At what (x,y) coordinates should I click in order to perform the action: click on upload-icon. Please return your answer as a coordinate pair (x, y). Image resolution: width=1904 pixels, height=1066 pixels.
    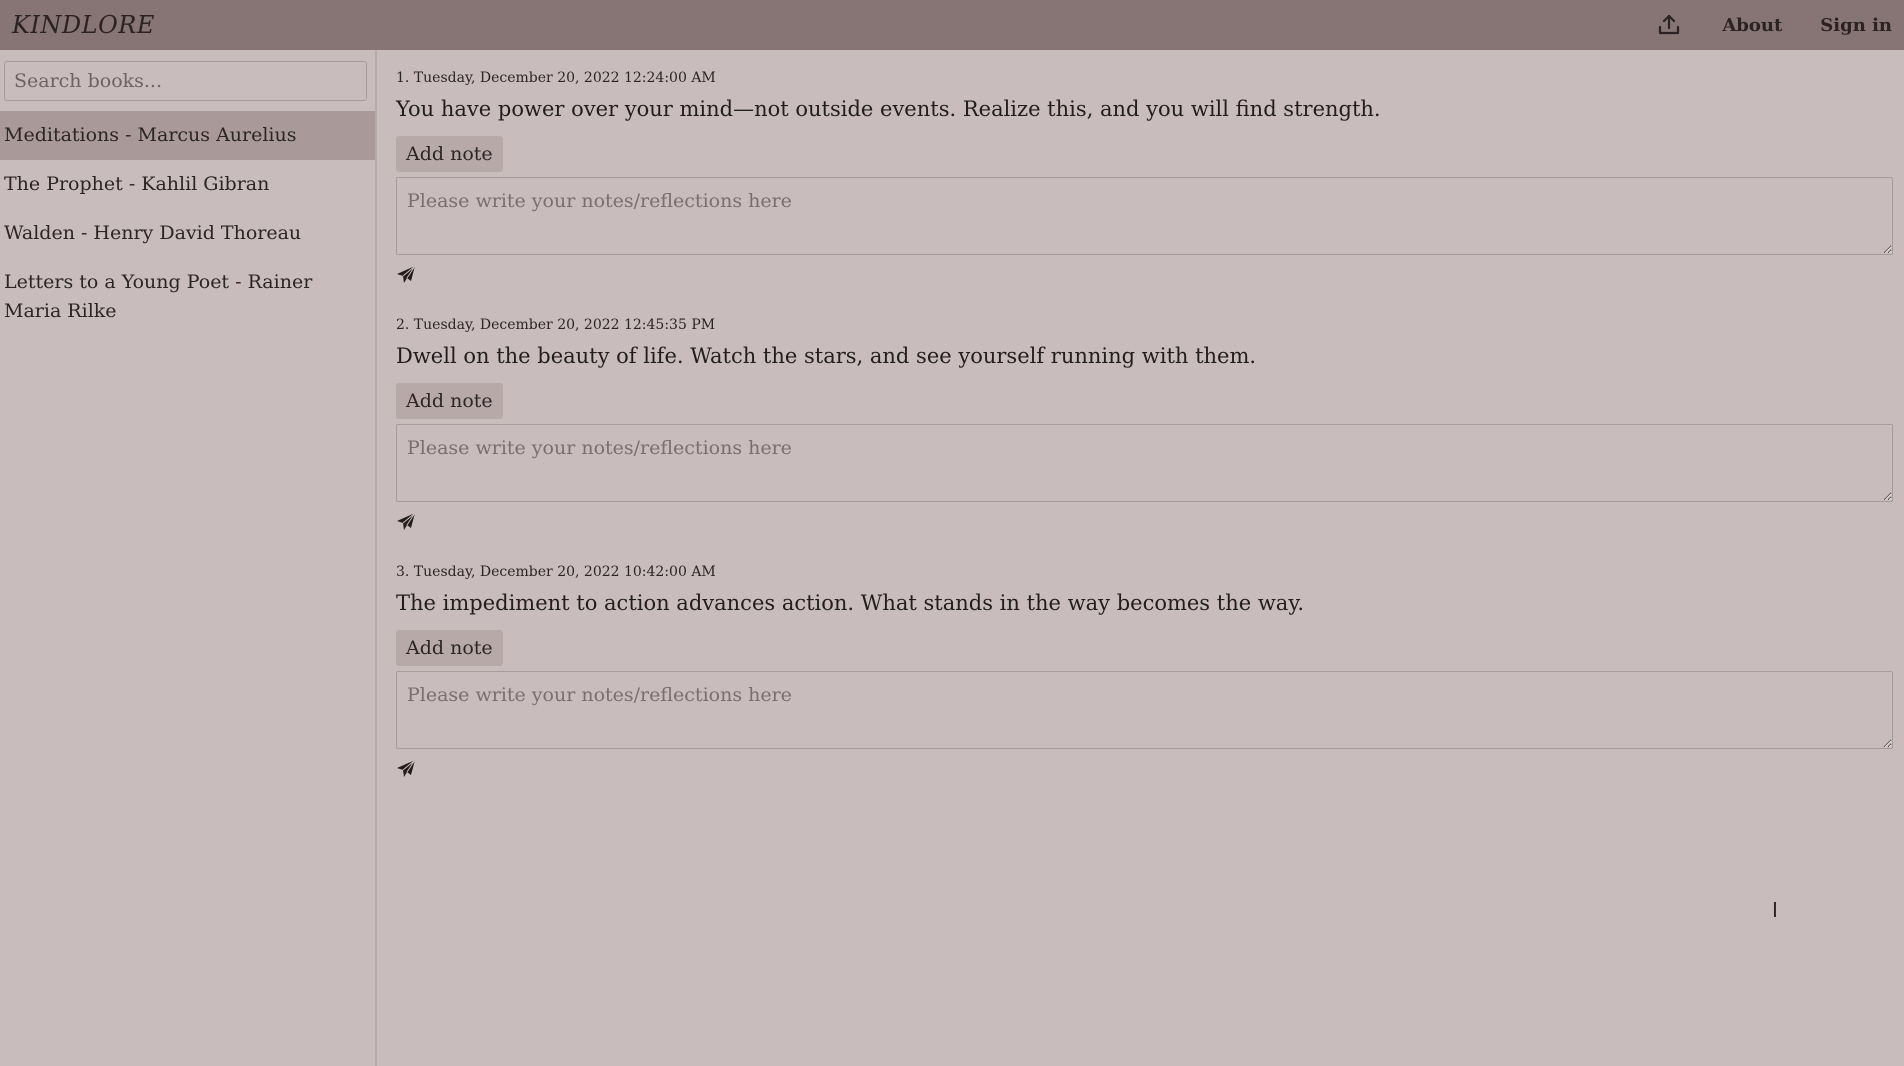
    Looking at the image, I should click on (1669, 25).